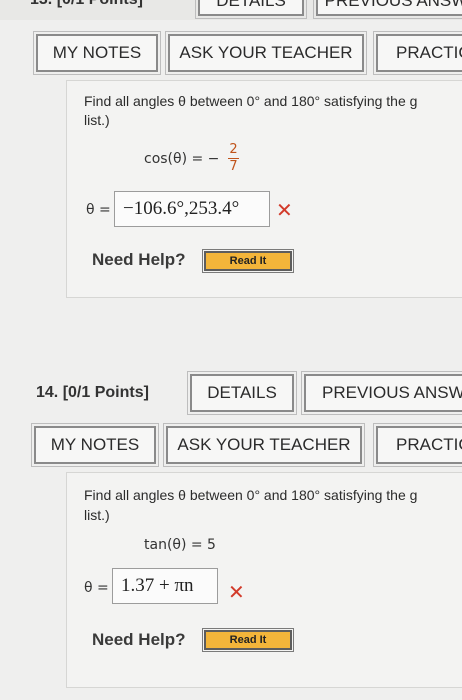 This screenshot has width=462, height=700. What do you see at coordinates (182, 159) in the screenshot?
I see `q13-equation: cos(θ) = −` at bounding box center [182, 159].